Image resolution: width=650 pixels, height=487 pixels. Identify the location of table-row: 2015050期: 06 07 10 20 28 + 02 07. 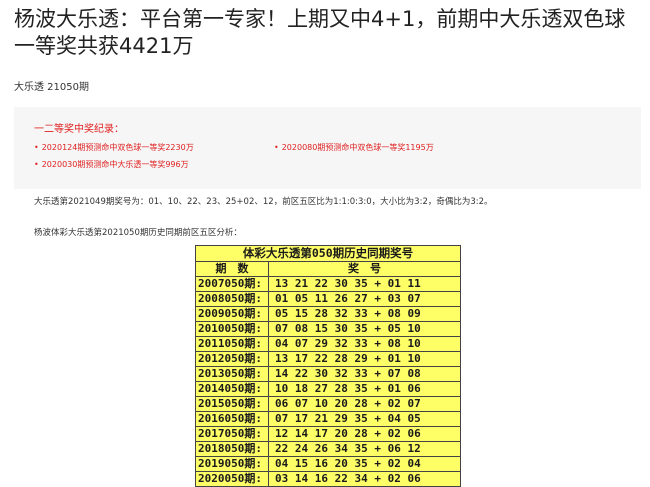
(328, 404).